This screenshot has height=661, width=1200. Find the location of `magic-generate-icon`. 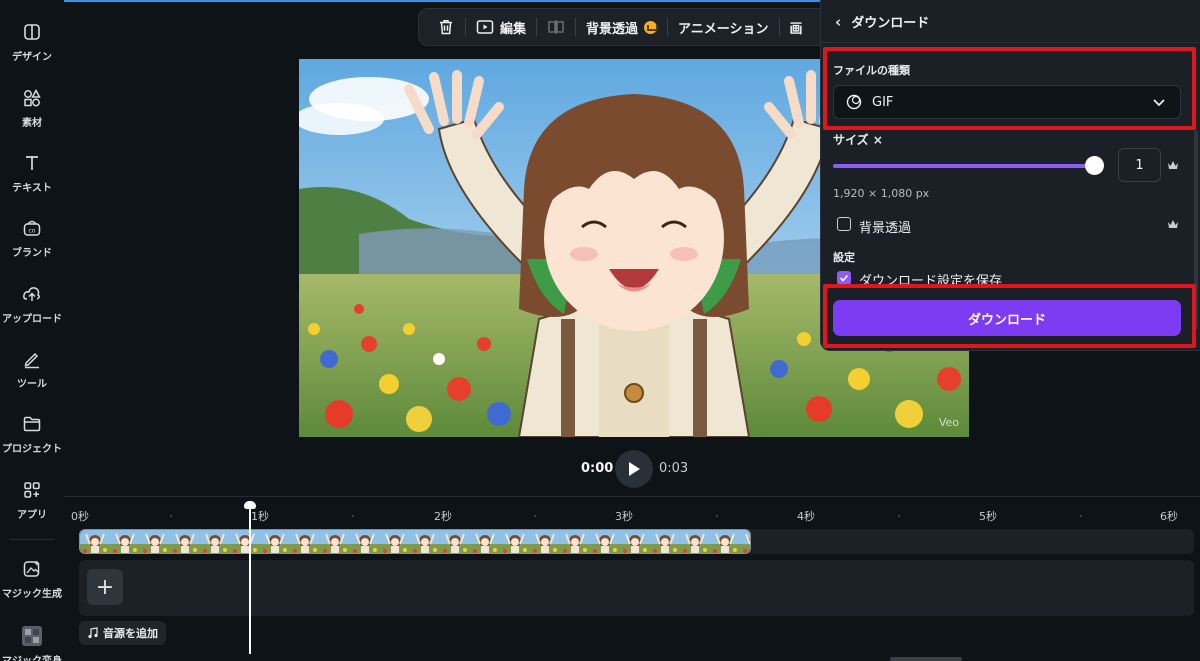

magic-generate-icon is located at coordinates (31, 568).